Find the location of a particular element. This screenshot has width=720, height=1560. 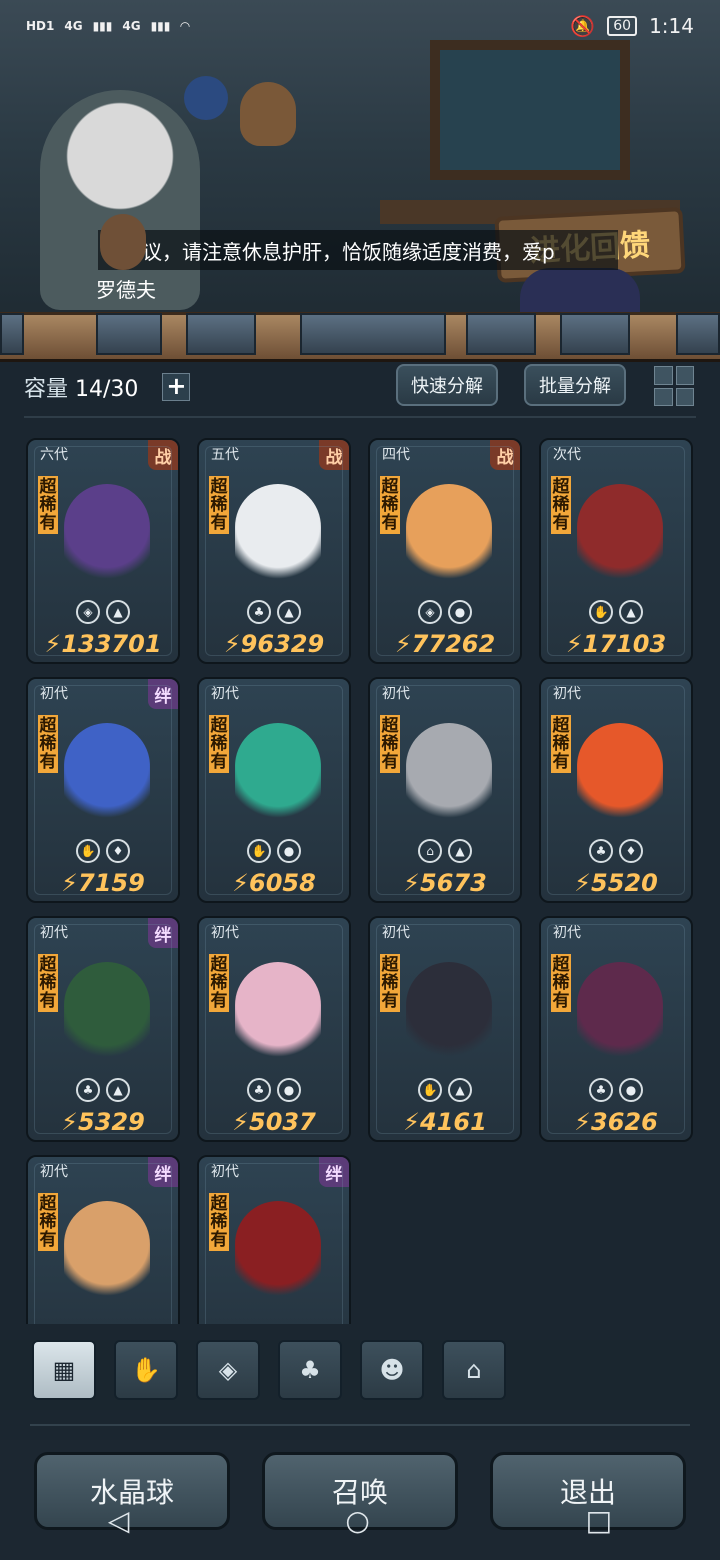

filter-divider is located at coordinates (360, 1425).